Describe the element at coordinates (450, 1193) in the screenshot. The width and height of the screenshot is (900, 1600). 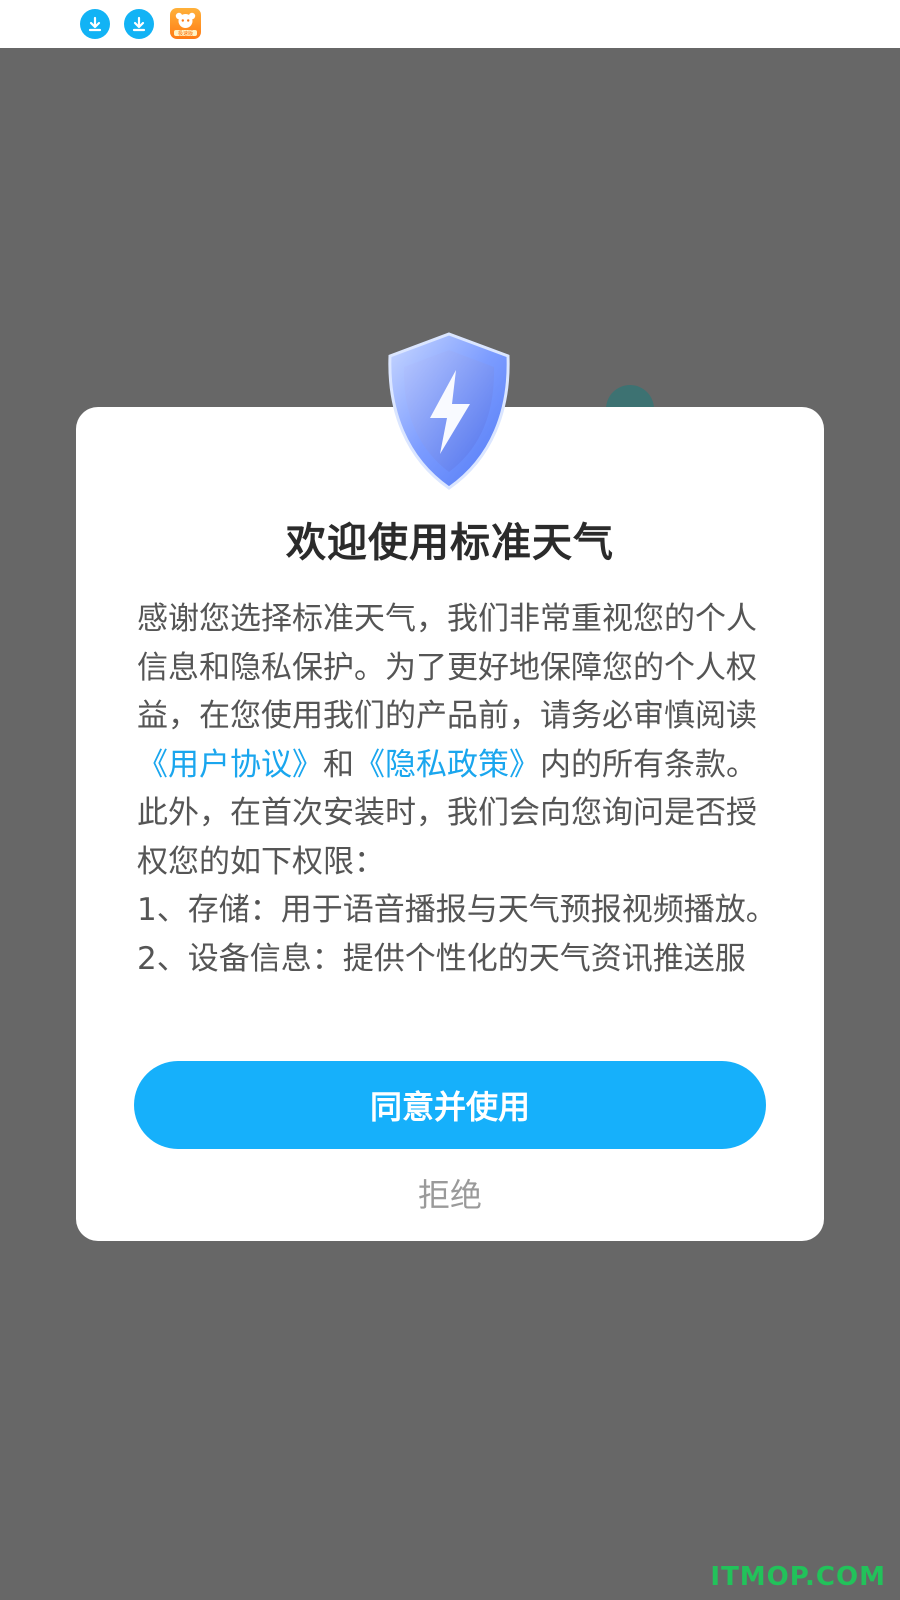
I see `reject-button: 拒绝` at that location.